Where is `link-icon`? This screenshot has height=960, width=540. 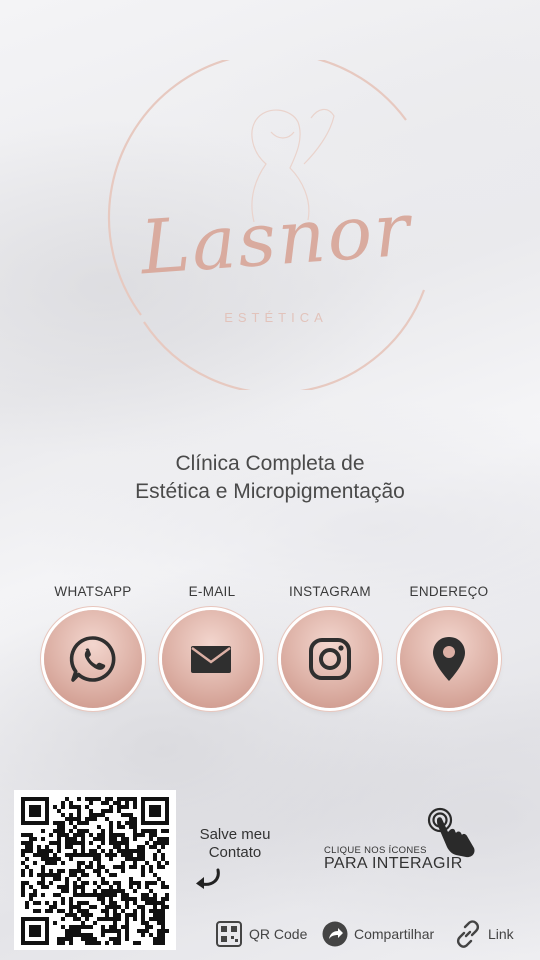 link-icon is located at coordinates (468, 934).